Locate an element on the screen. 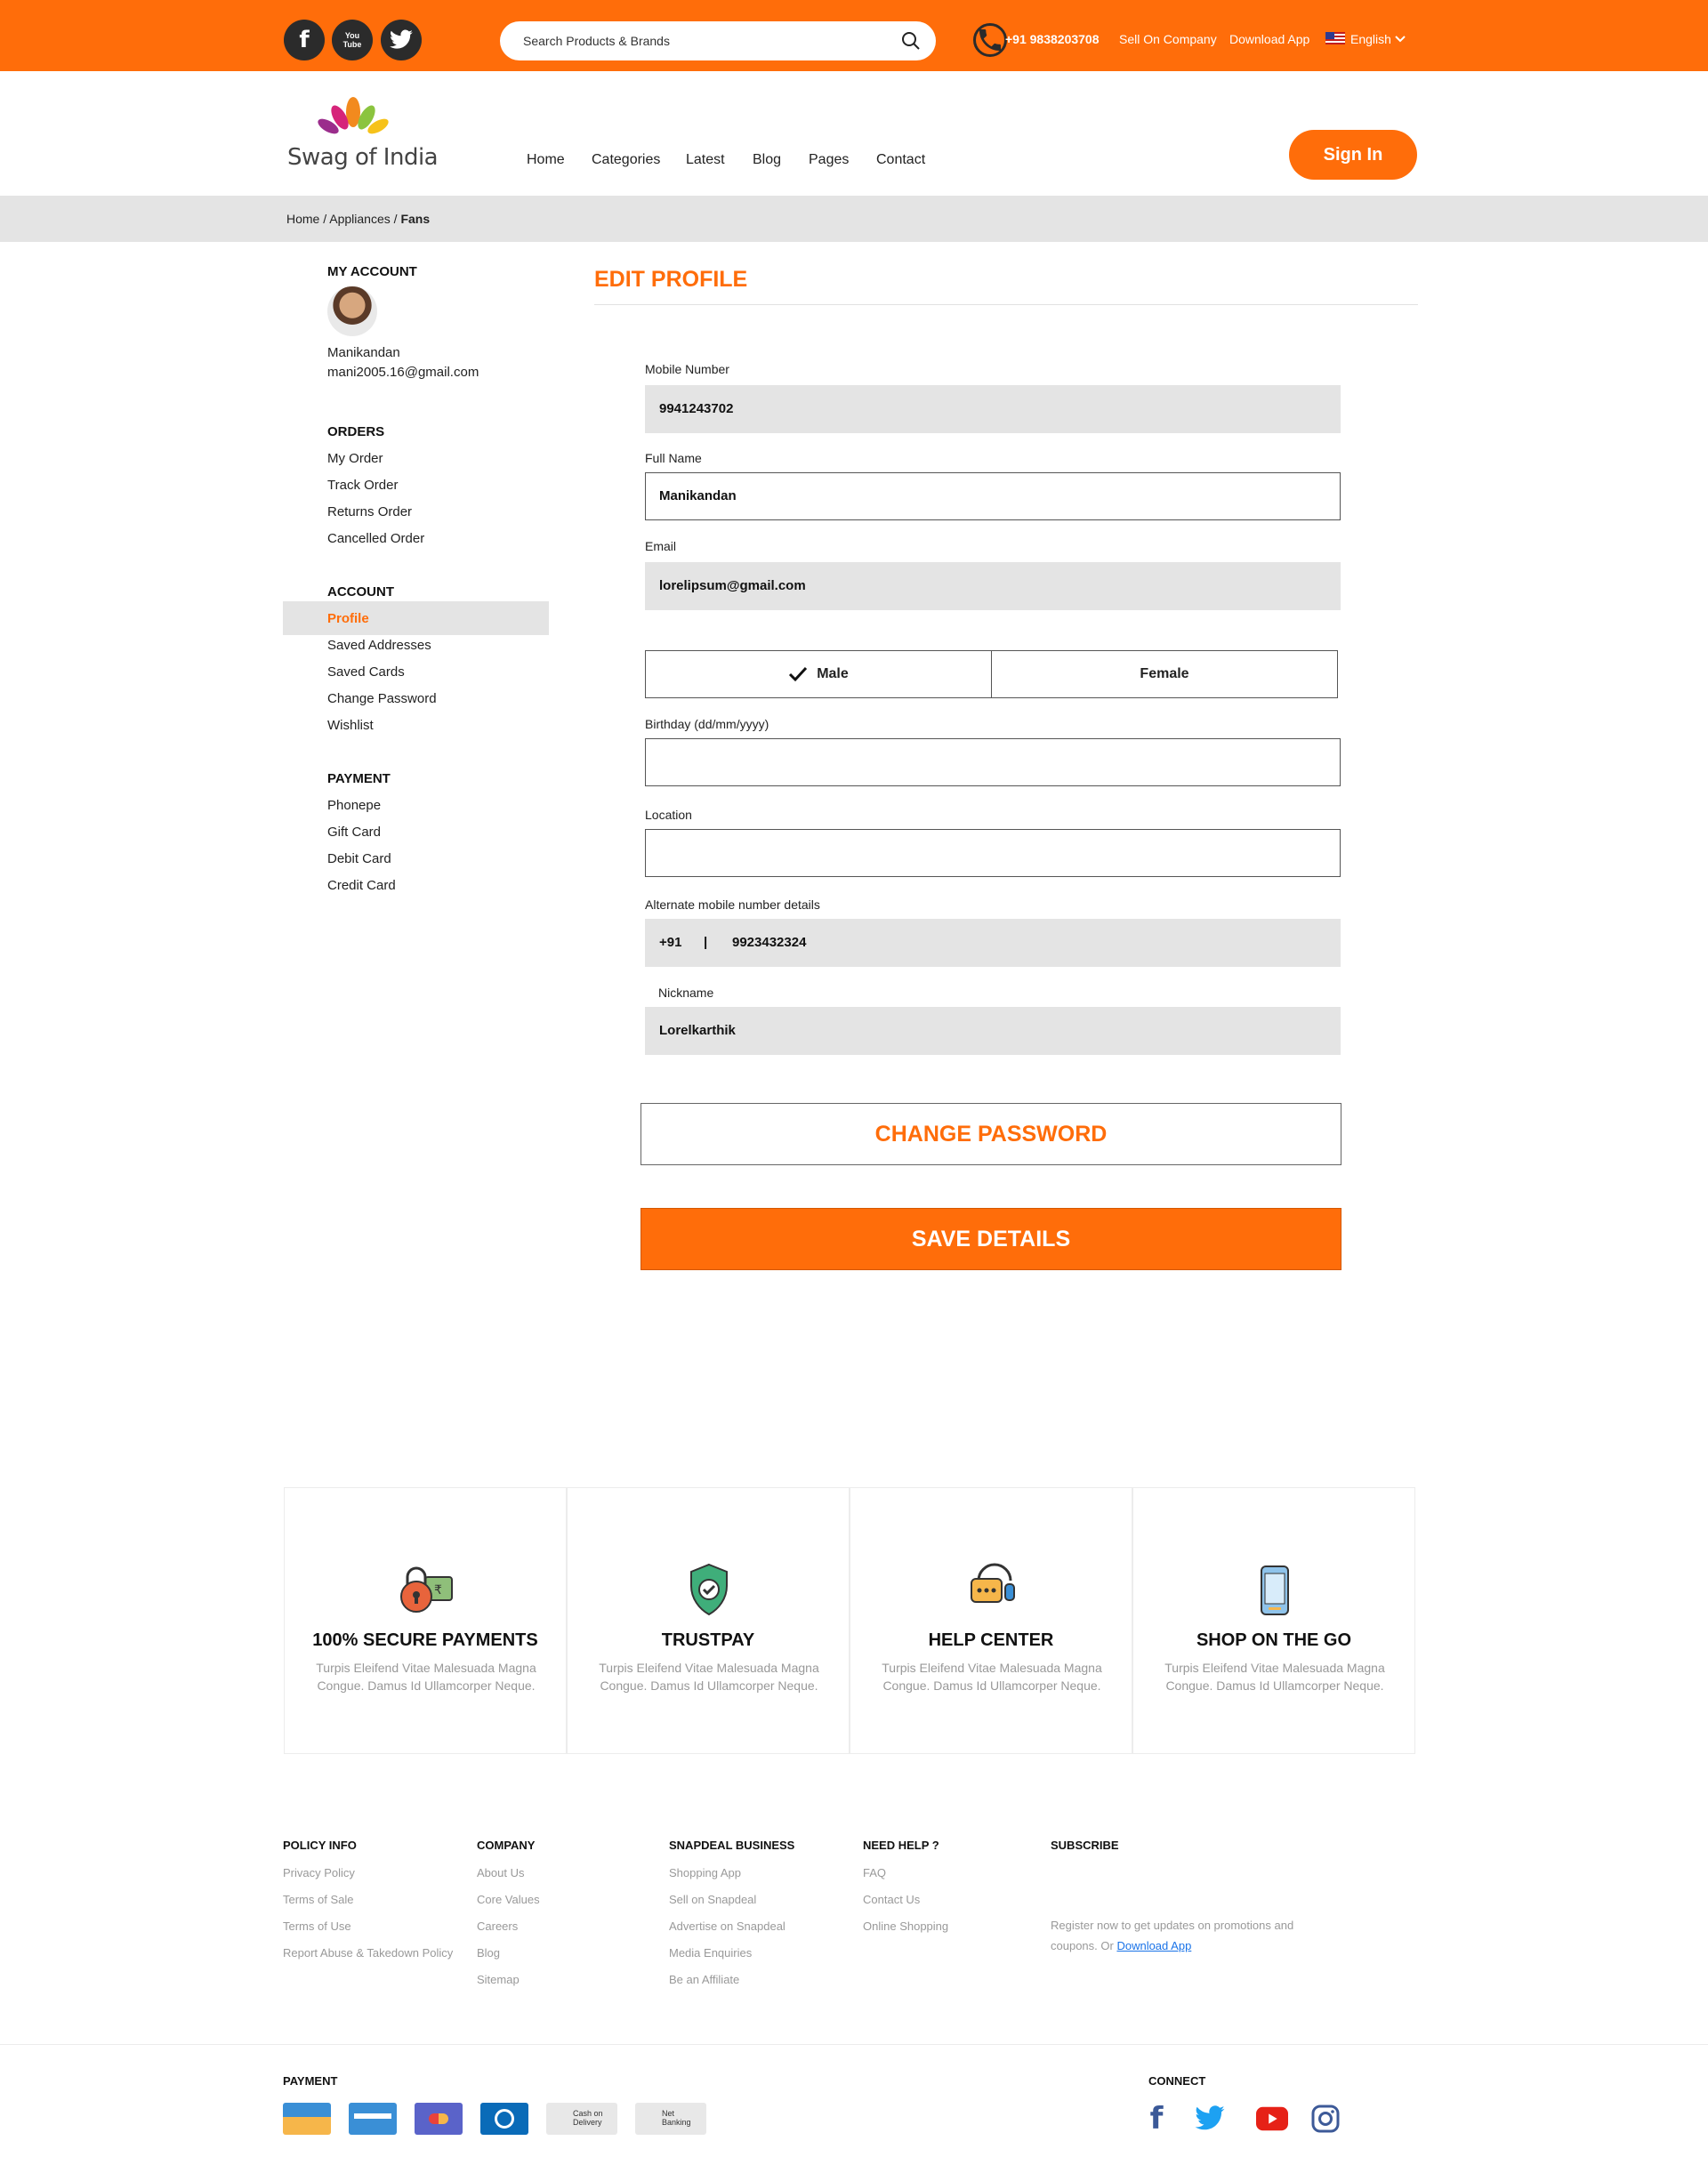 The width and height of the screenshot is (1708, 2165). footer-link: Shopping App is located at coordinates (705, 1873).